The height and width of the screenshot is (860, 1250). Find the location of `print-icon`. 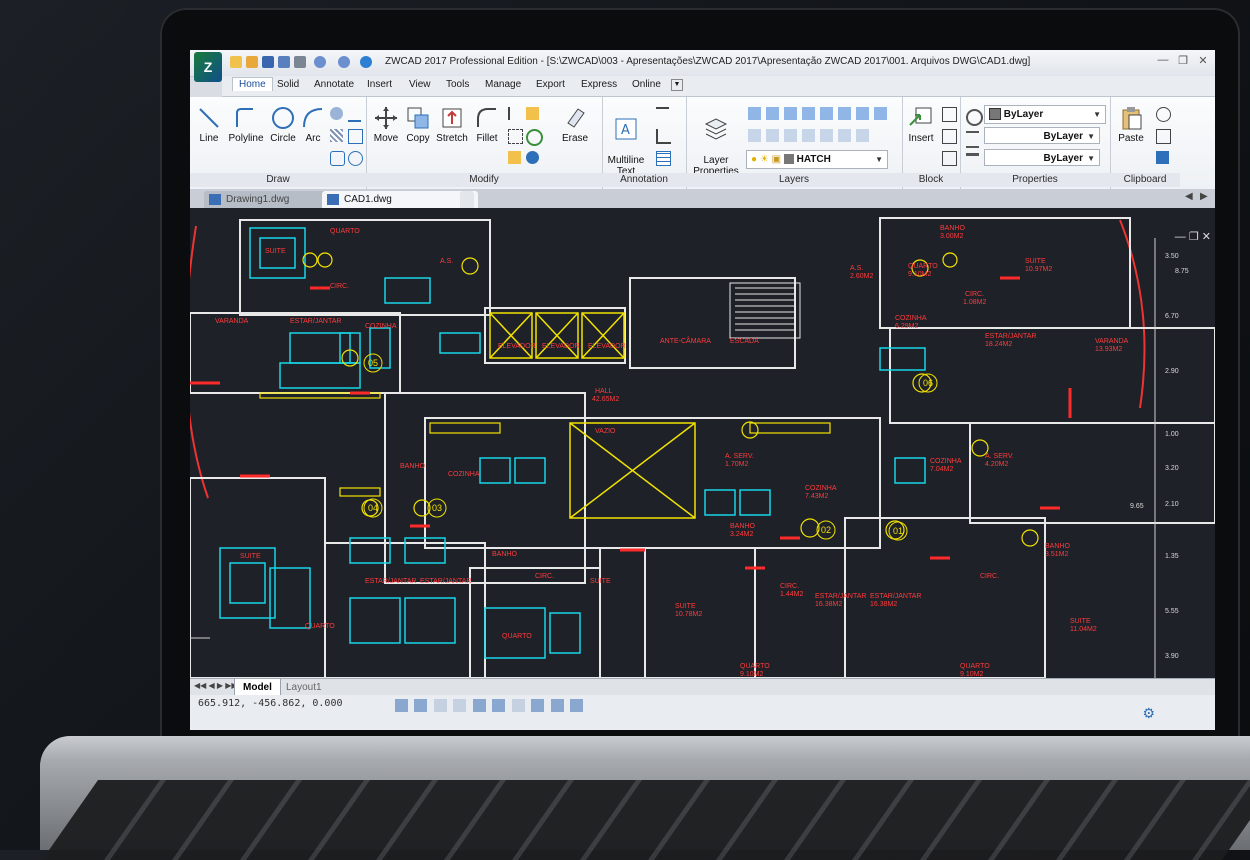

print-icon is located at coordinates (300, 62).